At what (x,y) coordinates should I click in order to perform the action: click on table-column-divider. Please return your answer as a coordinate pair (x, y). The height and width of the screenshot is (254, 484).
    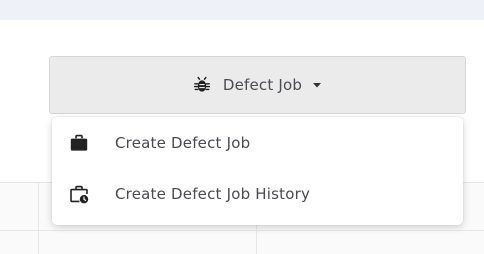
    Looking at the image, I should click on (38, 218).